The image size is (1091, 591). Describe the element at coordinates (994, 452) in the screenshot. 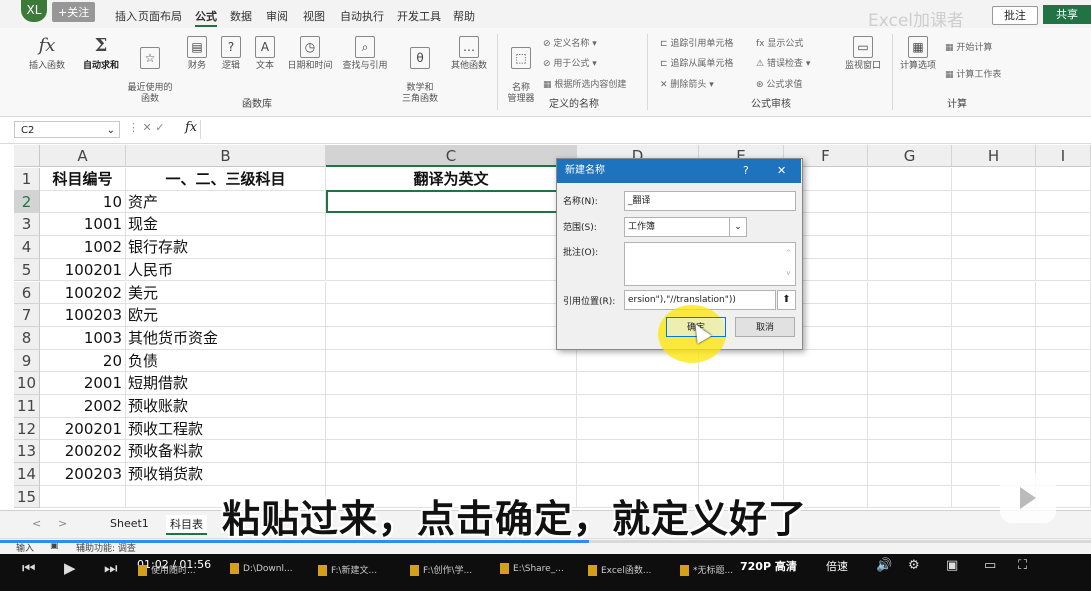

I see `cell-h13` at that location.